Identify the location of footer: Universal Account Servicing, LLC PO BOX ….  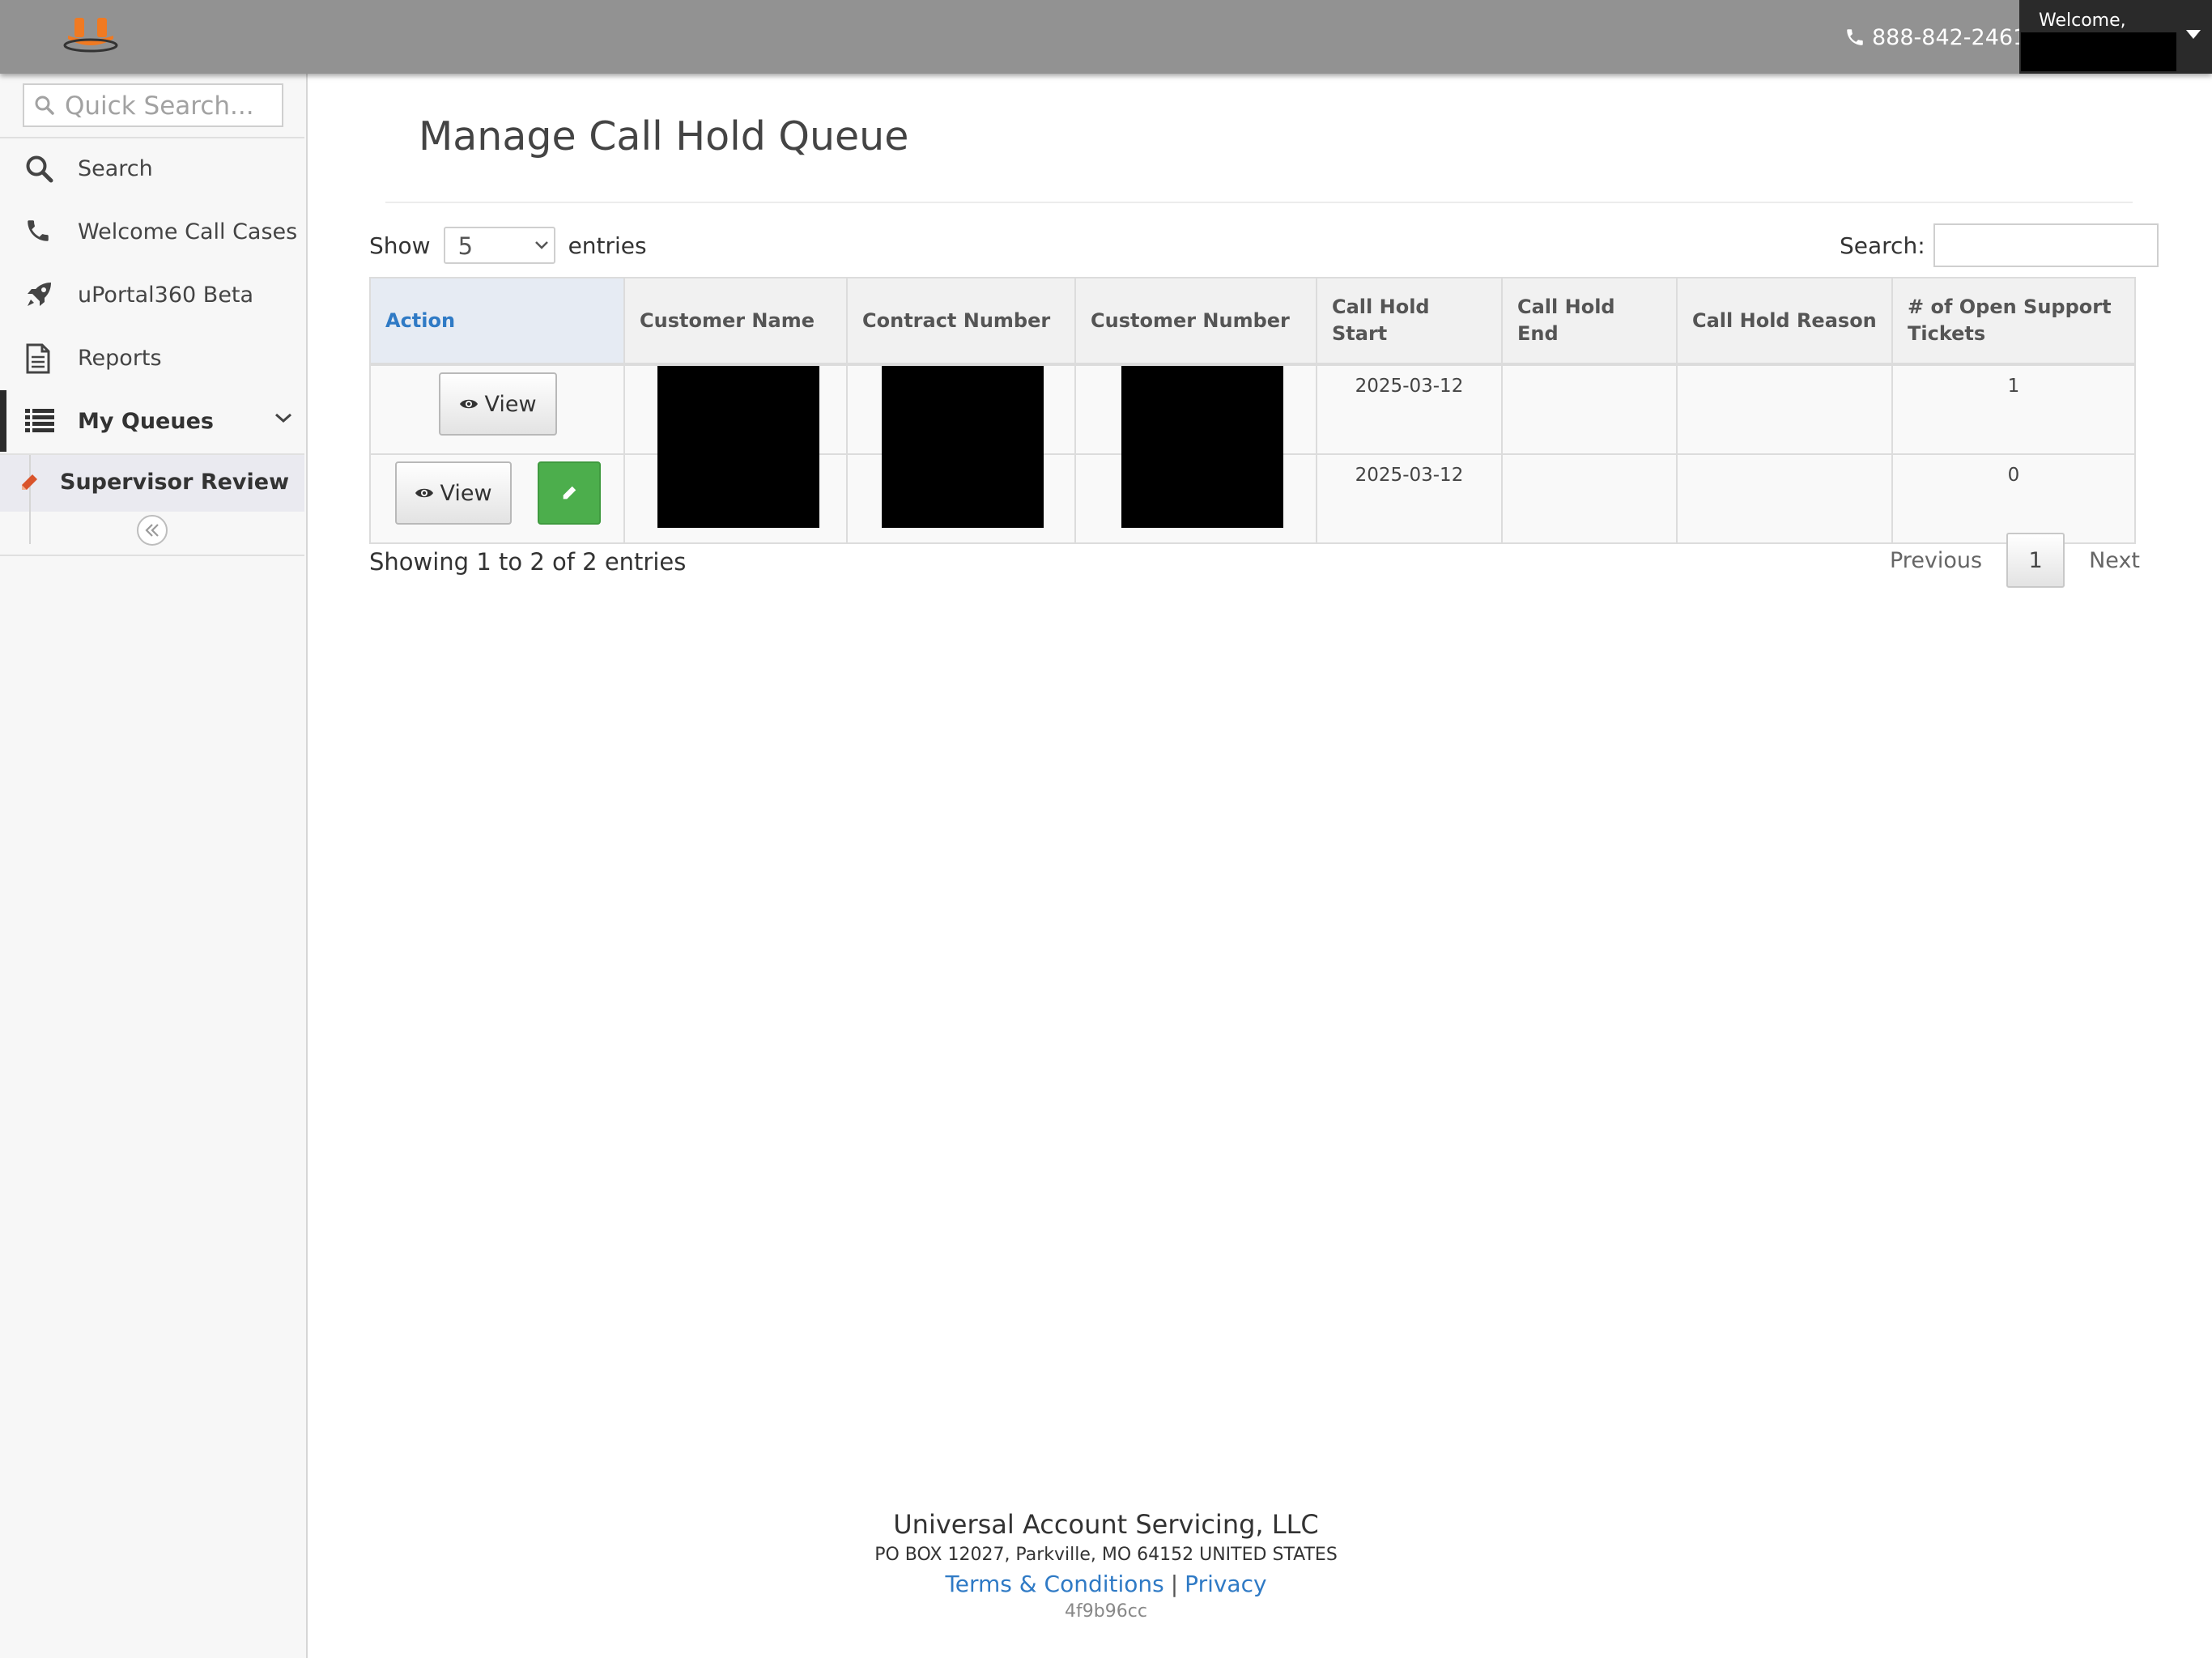
(1106, 1565).